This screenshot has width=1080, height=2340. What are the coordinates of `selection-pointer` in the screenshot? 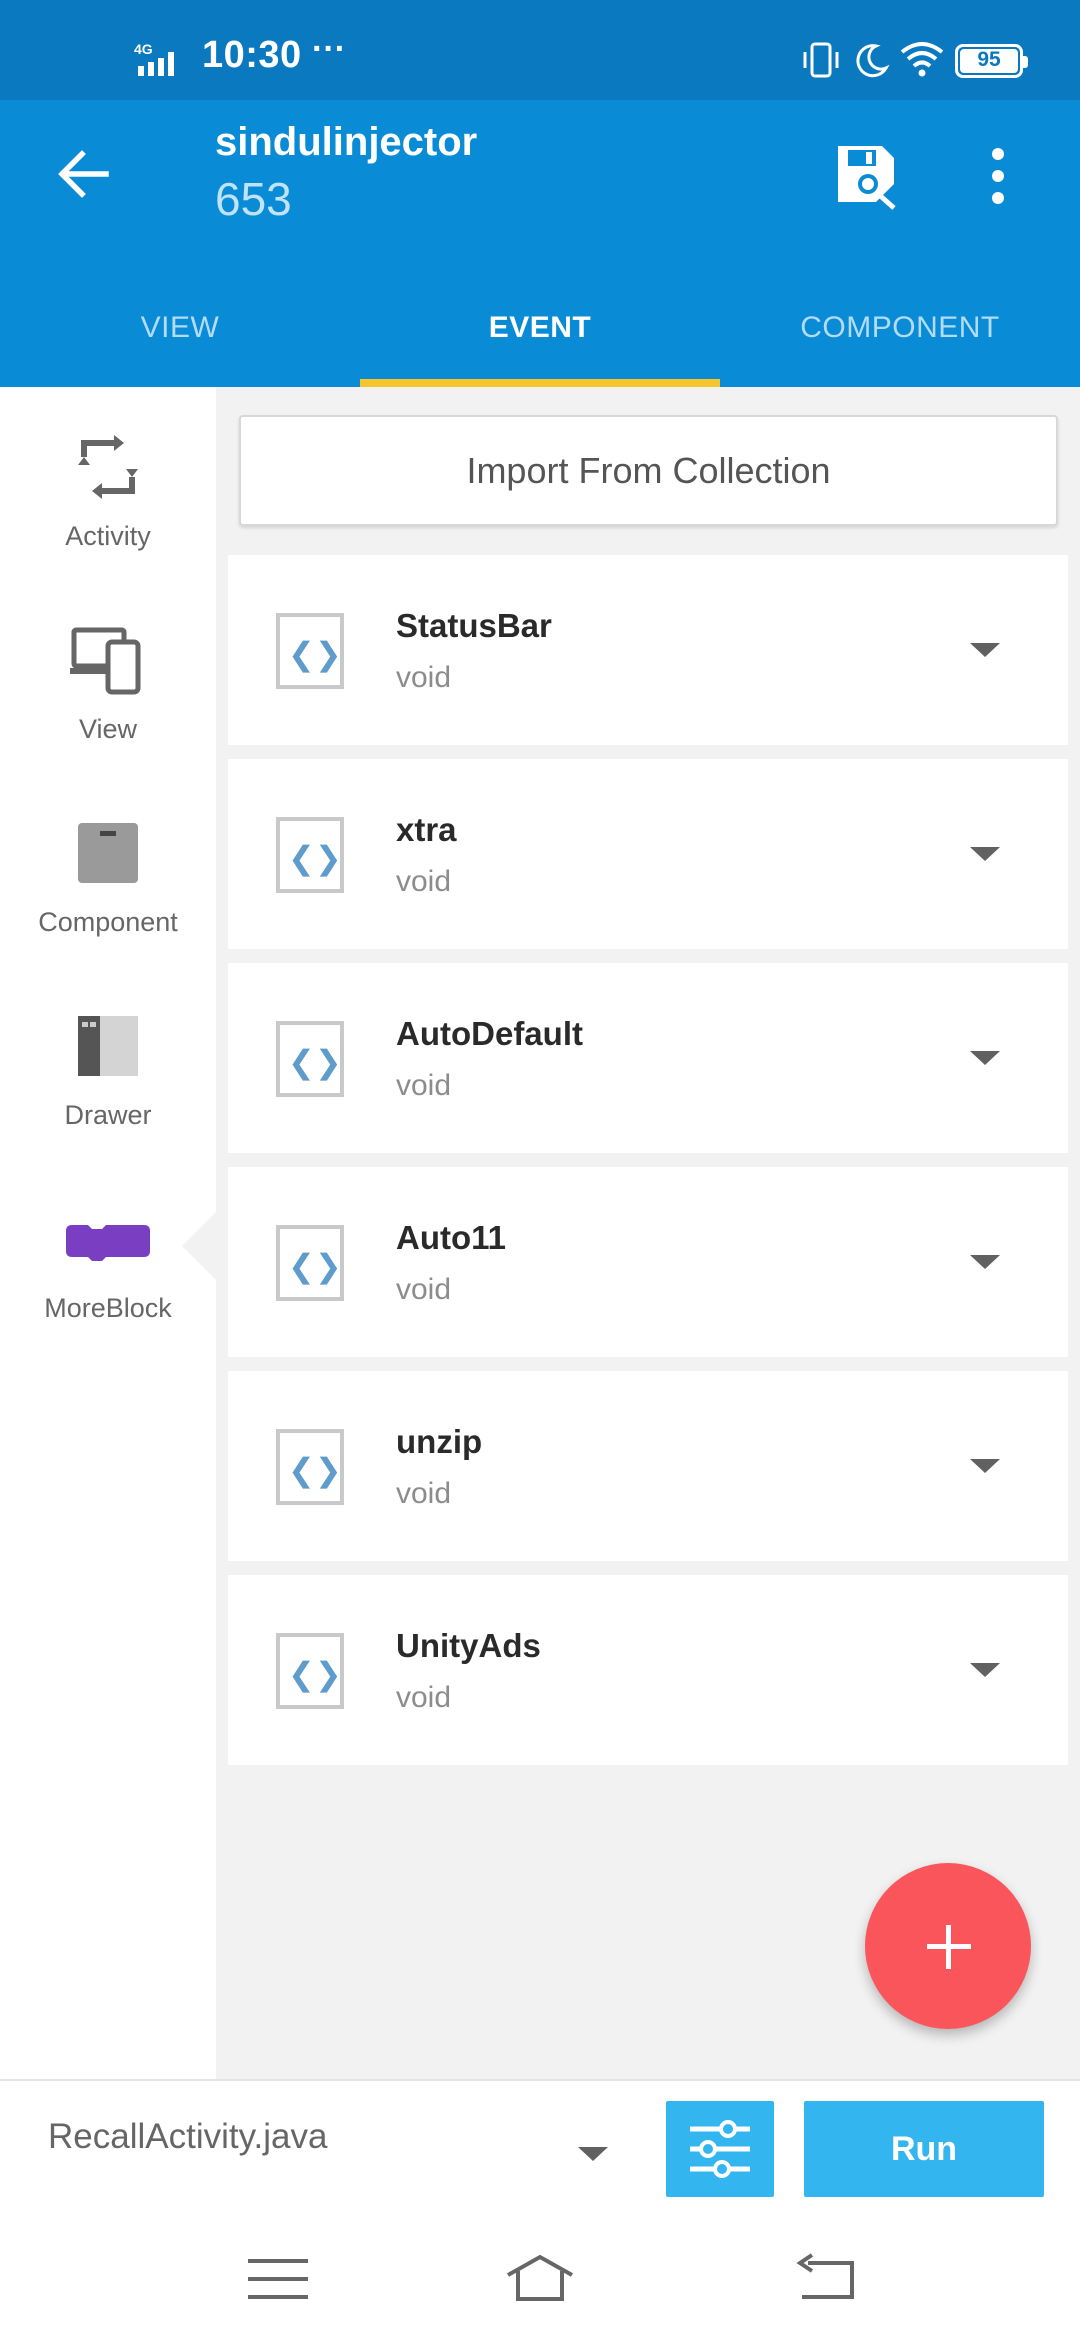 It's located at (200, 1246).